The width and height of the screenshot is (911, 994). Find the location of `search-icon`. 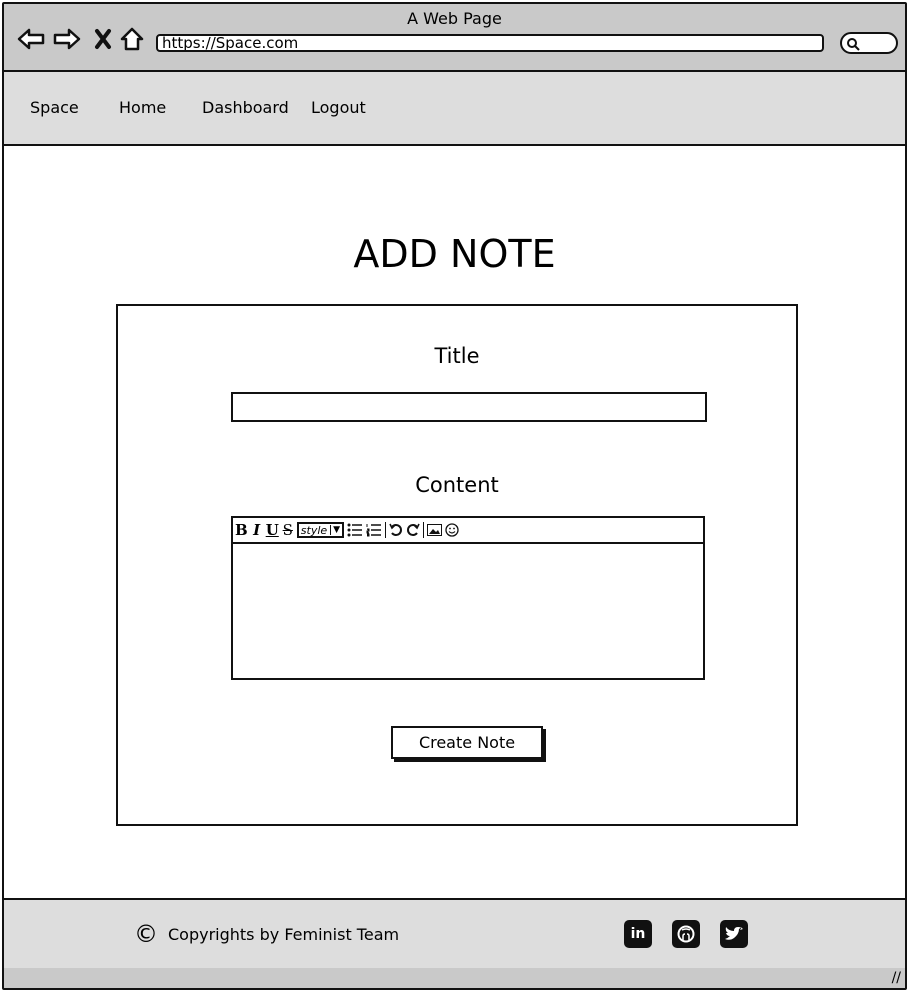

search-icon is located at coordinates (853, 44).